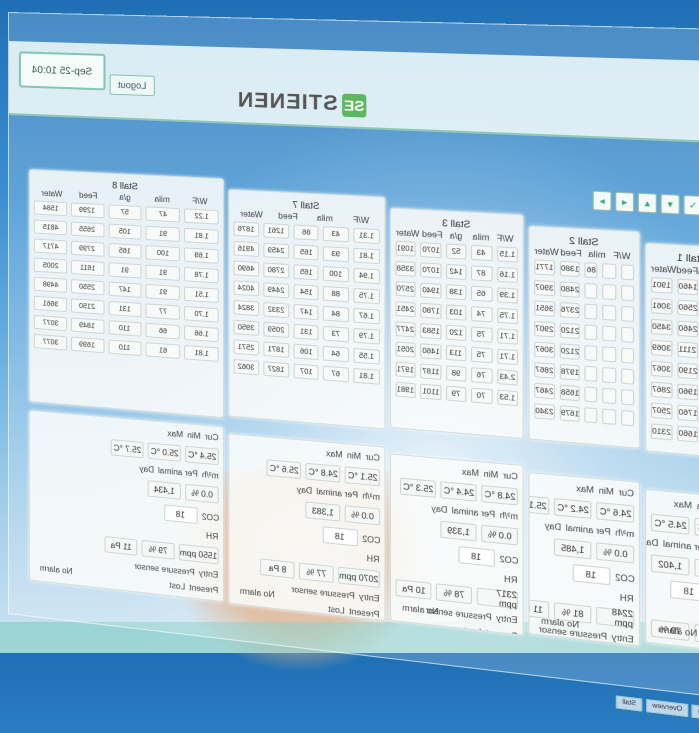  I want to click on cell-value: 3358, so click(405, 269).